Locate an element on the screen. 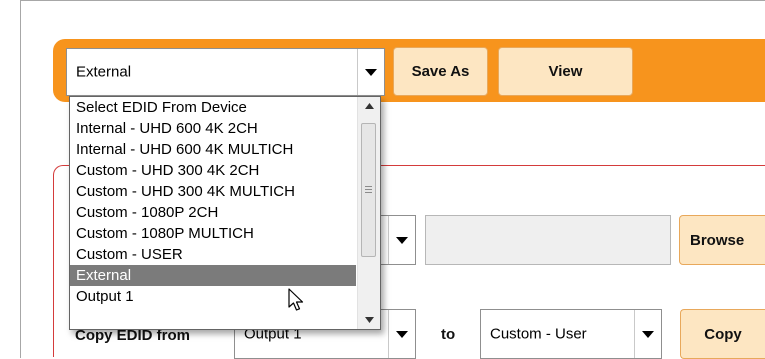 The width and height of the screenshot is (765, 359). copy-target-value: Custom - User is located at coordinates (538, 334).